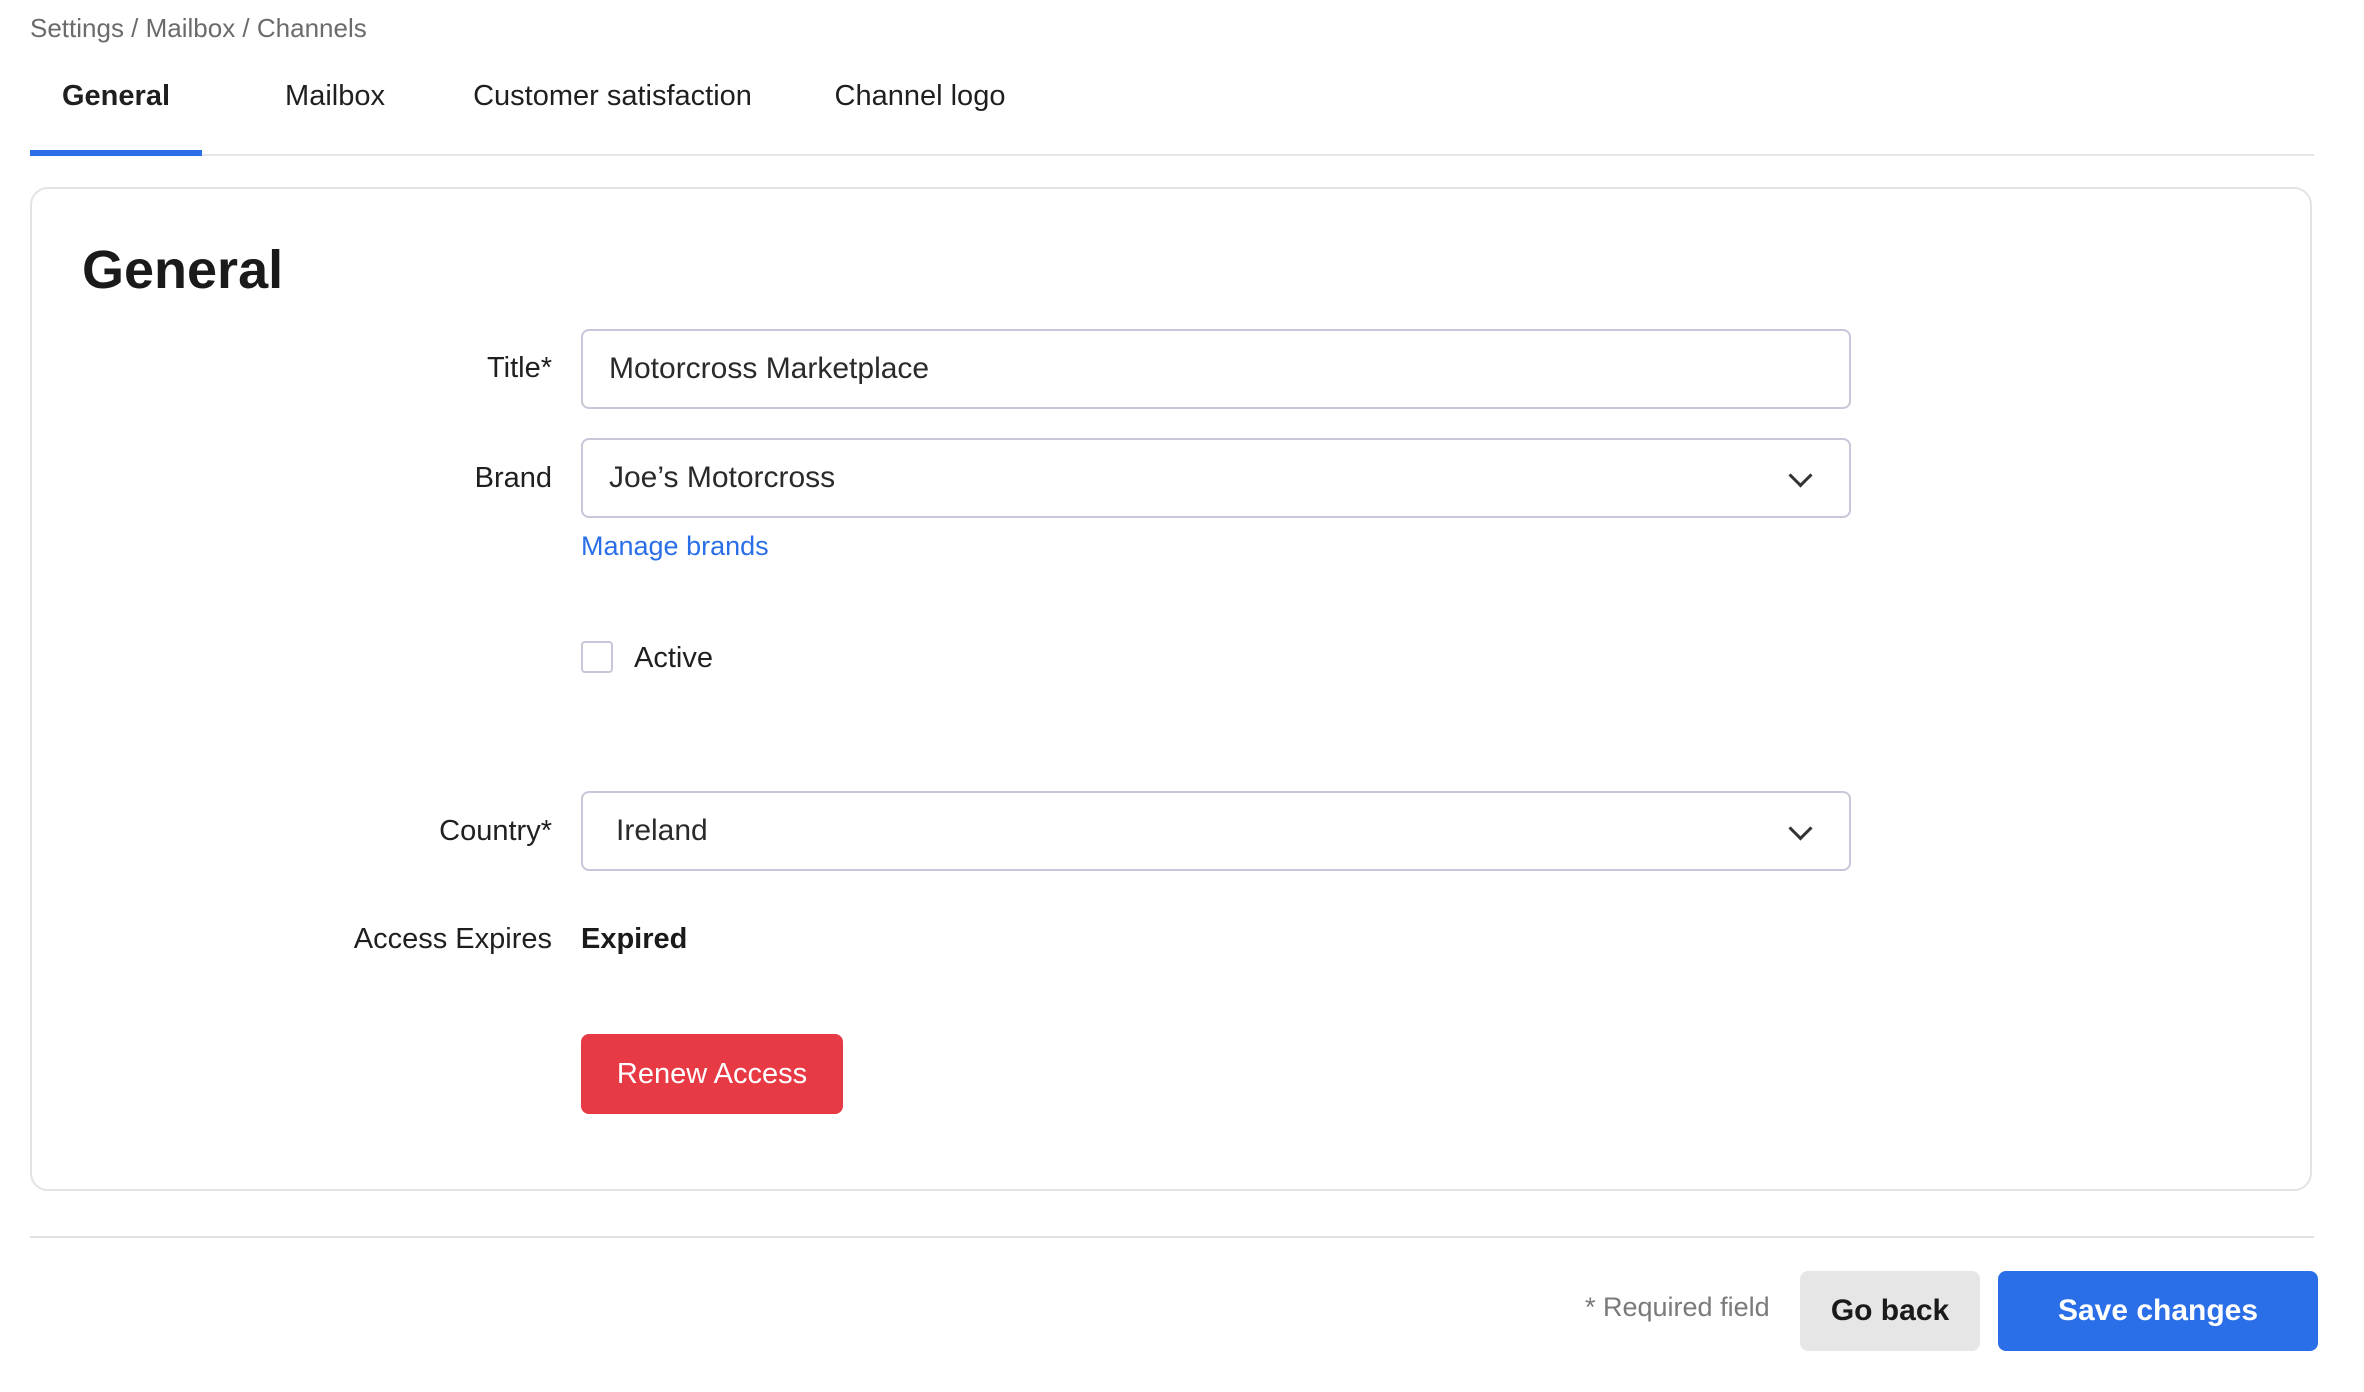 The width and height of the screenshot is (2364, 1392). Describe the element at coordinates (519, 368) in the screenshot. I see `title-label: Title*` at that location.